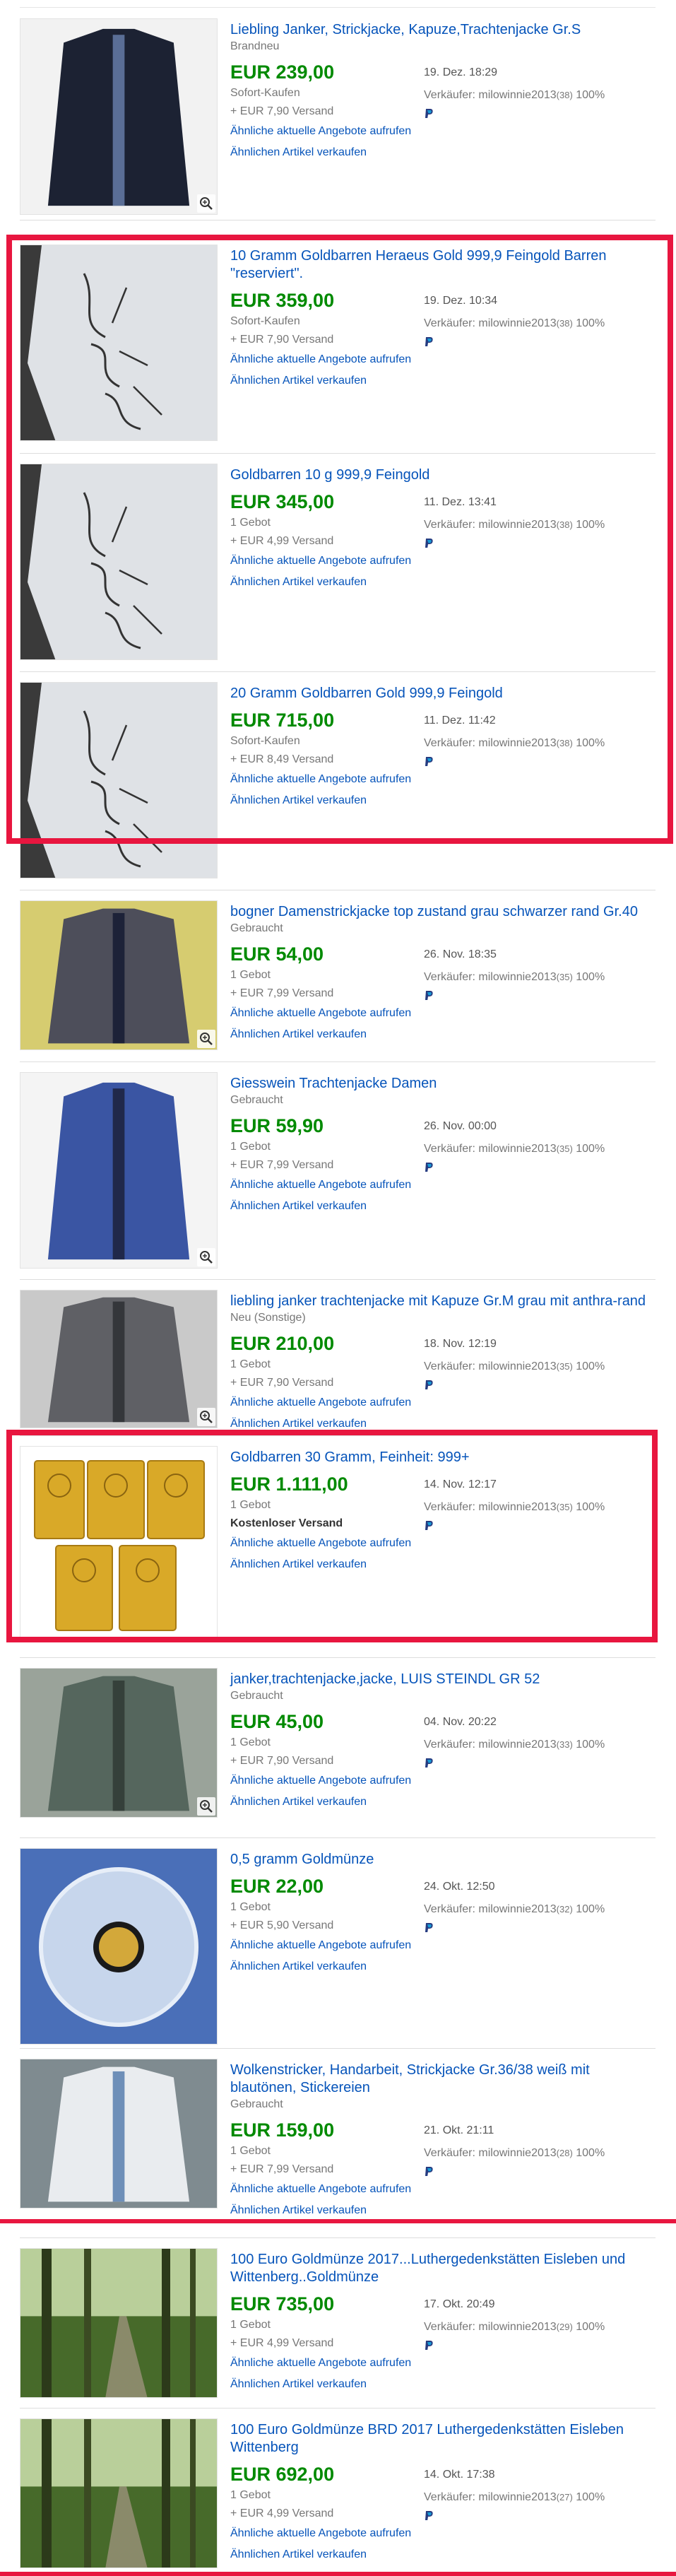 Image resolution: width=676 pixels, height=2576 pixels. Describe the element at coordinates (459, 2130) in the screenshot. I see `listing-date: 21. Okt. 21:11` at that location.